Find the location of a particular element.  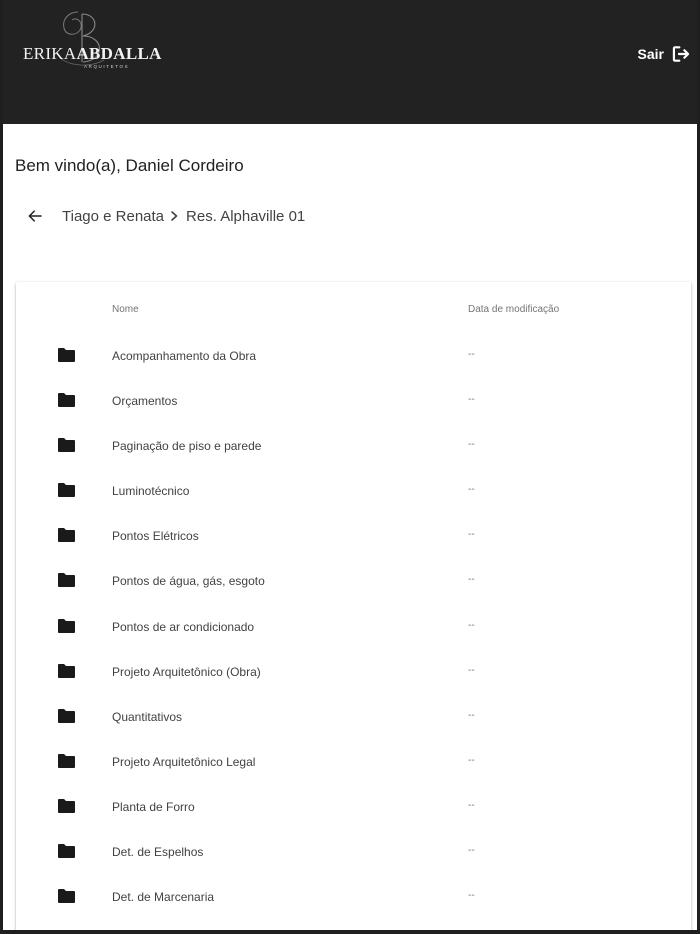

file-name: Projeto Arquitetônico (Obra) is located at coordinates (186, 671).